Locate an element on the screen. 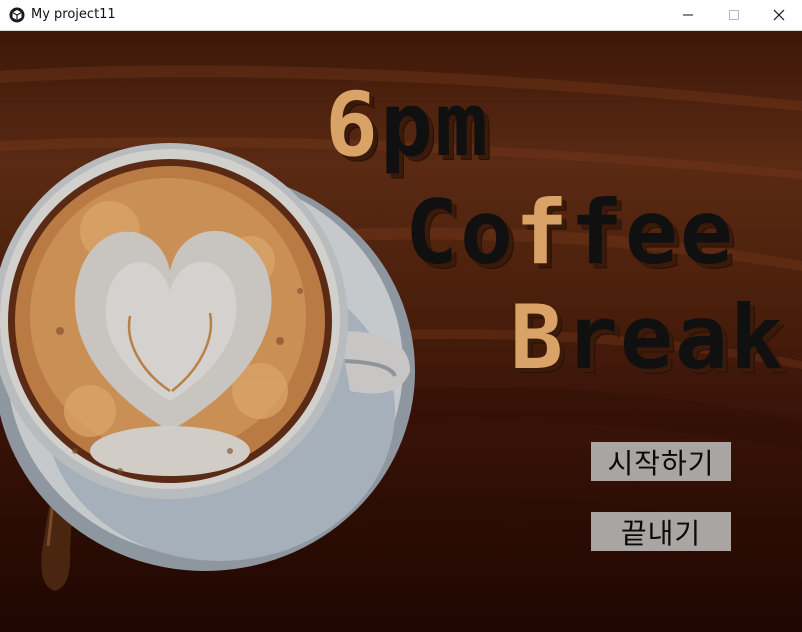  title-accent-b: B is located at coordinates (537, 337).